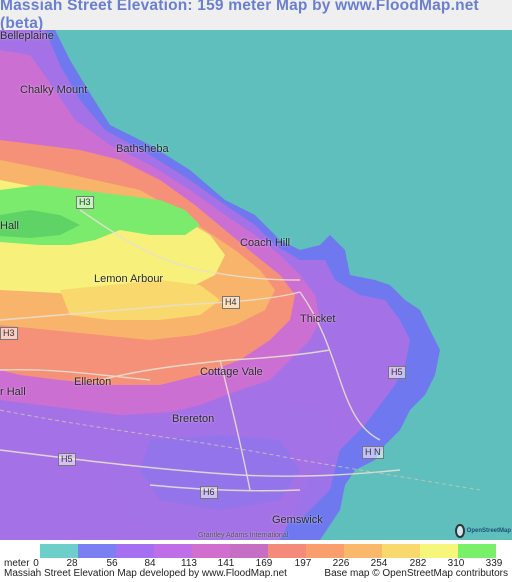 The image size is (512, 582). What do you see at coordinates (488, 531) in the screenshot?
I see `openstreetmap-logo-text: OpenStreetMap` at bounding box center [488, 531].